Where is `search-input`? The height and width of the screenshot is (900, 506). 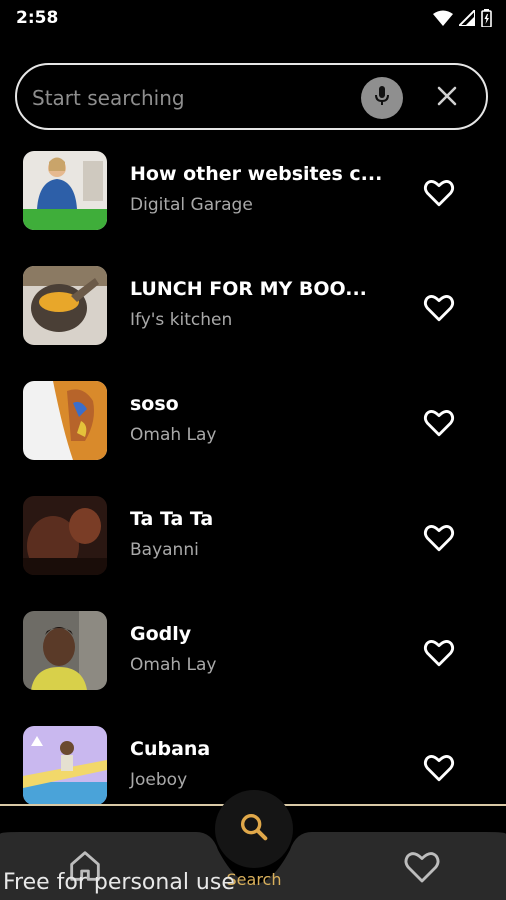
search-input is located at coordinates (192, 98).